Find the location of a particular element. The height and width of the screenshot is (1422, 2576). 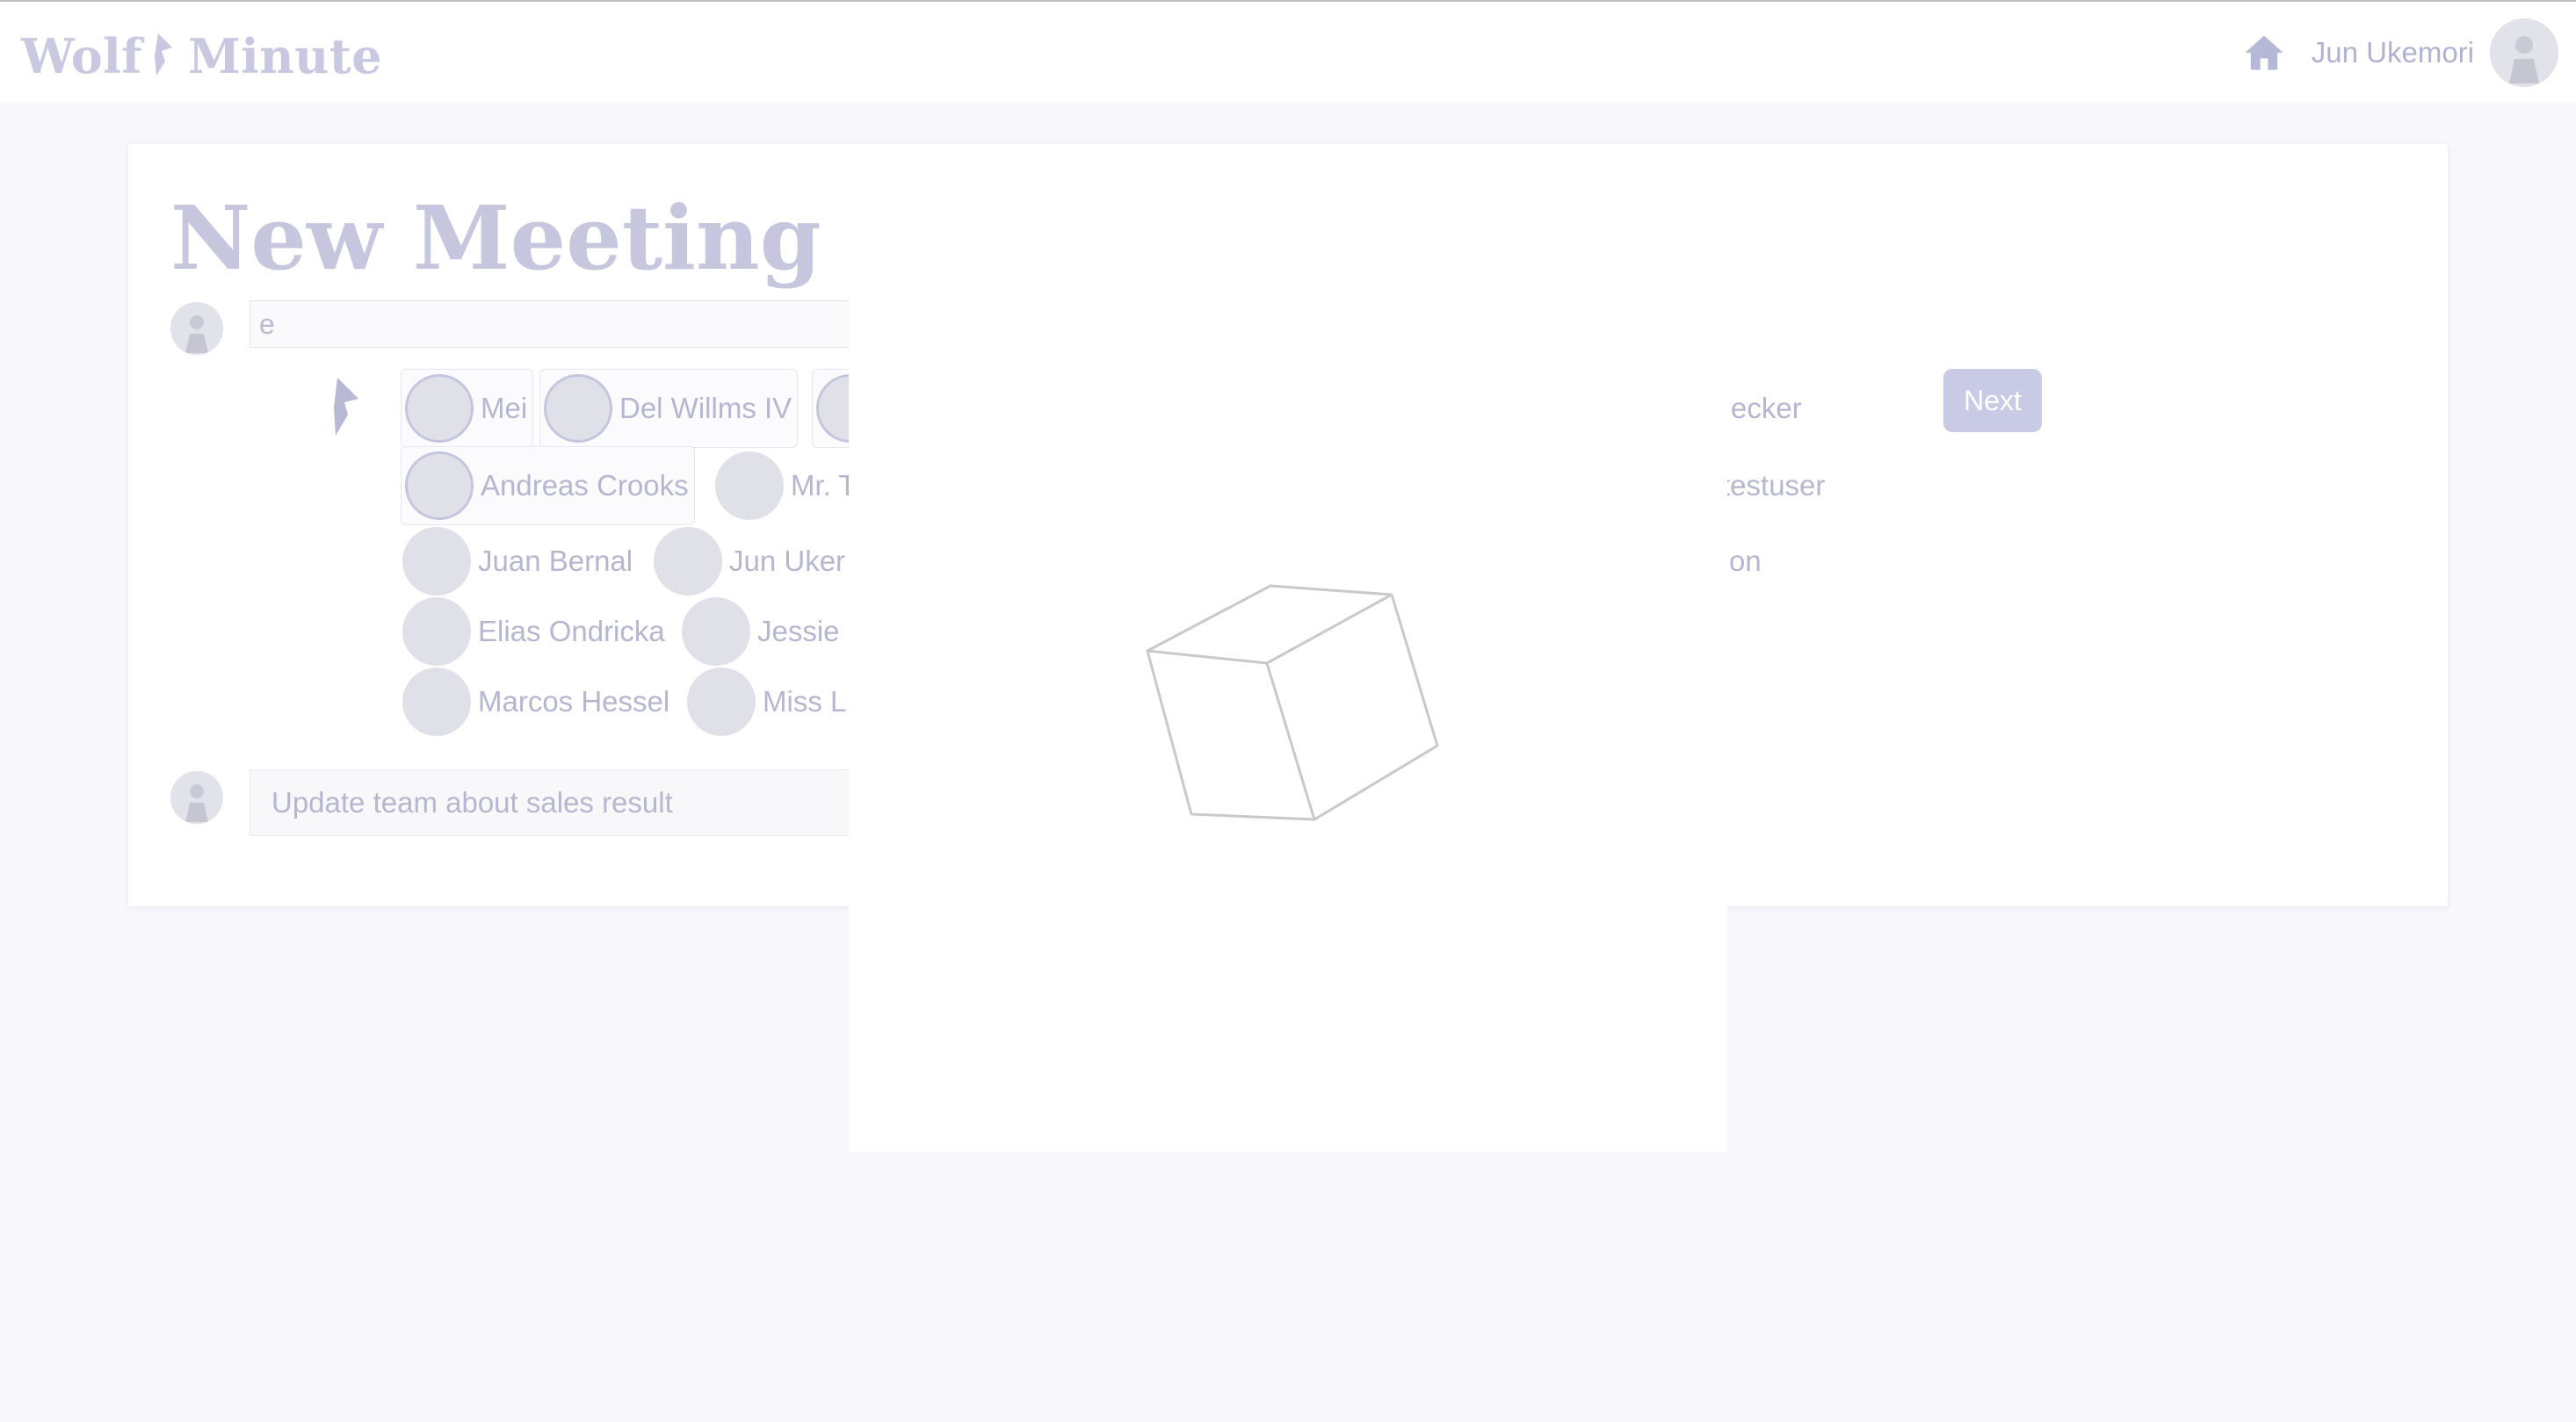

participant-chip-jessie: Jessie is located at coordinates (759, 631).